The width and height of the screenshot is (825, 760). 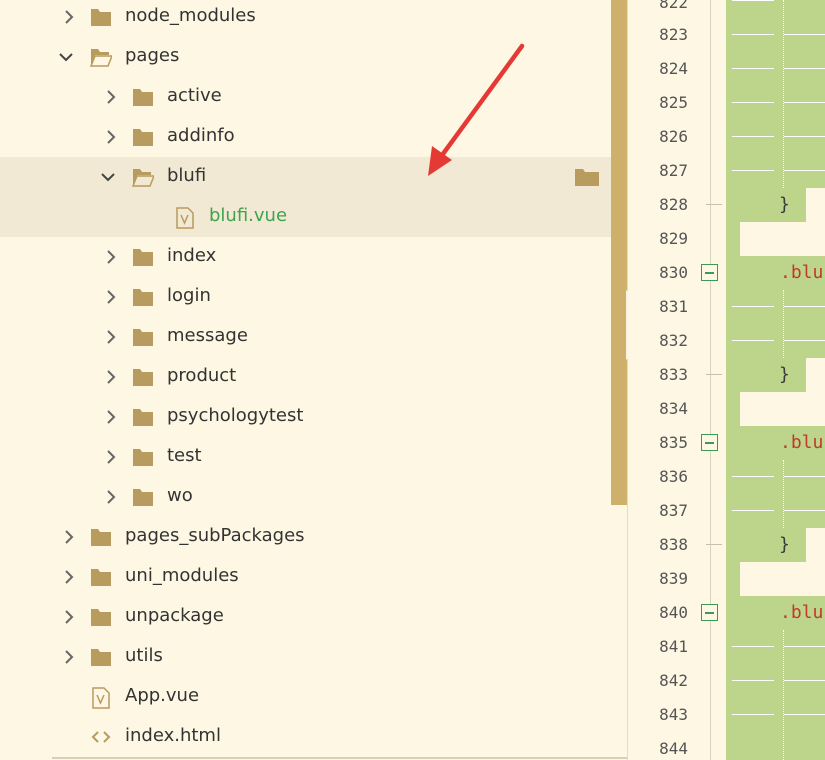 What do you see at coordinates (305, 337) in the screenshot?
I see `tree-item-message: message` at bounding box center [305, 337].